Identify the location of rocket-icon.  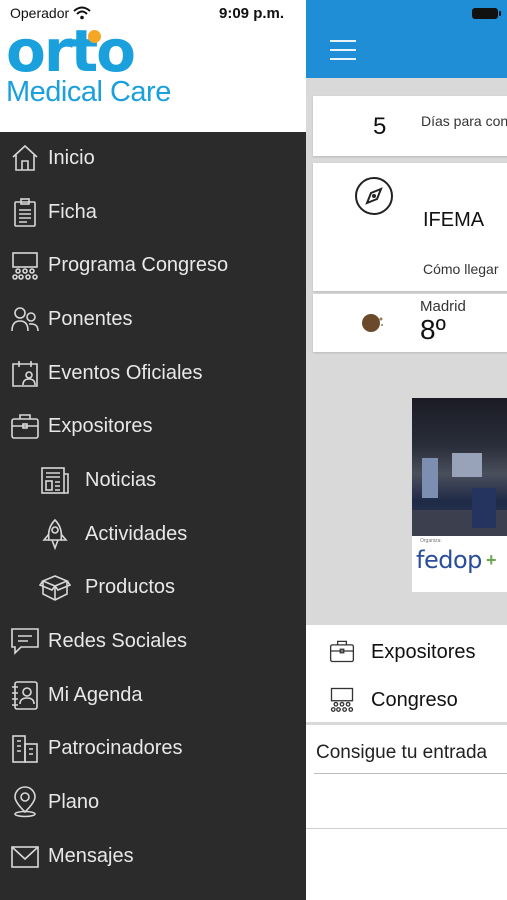
(55, 534).